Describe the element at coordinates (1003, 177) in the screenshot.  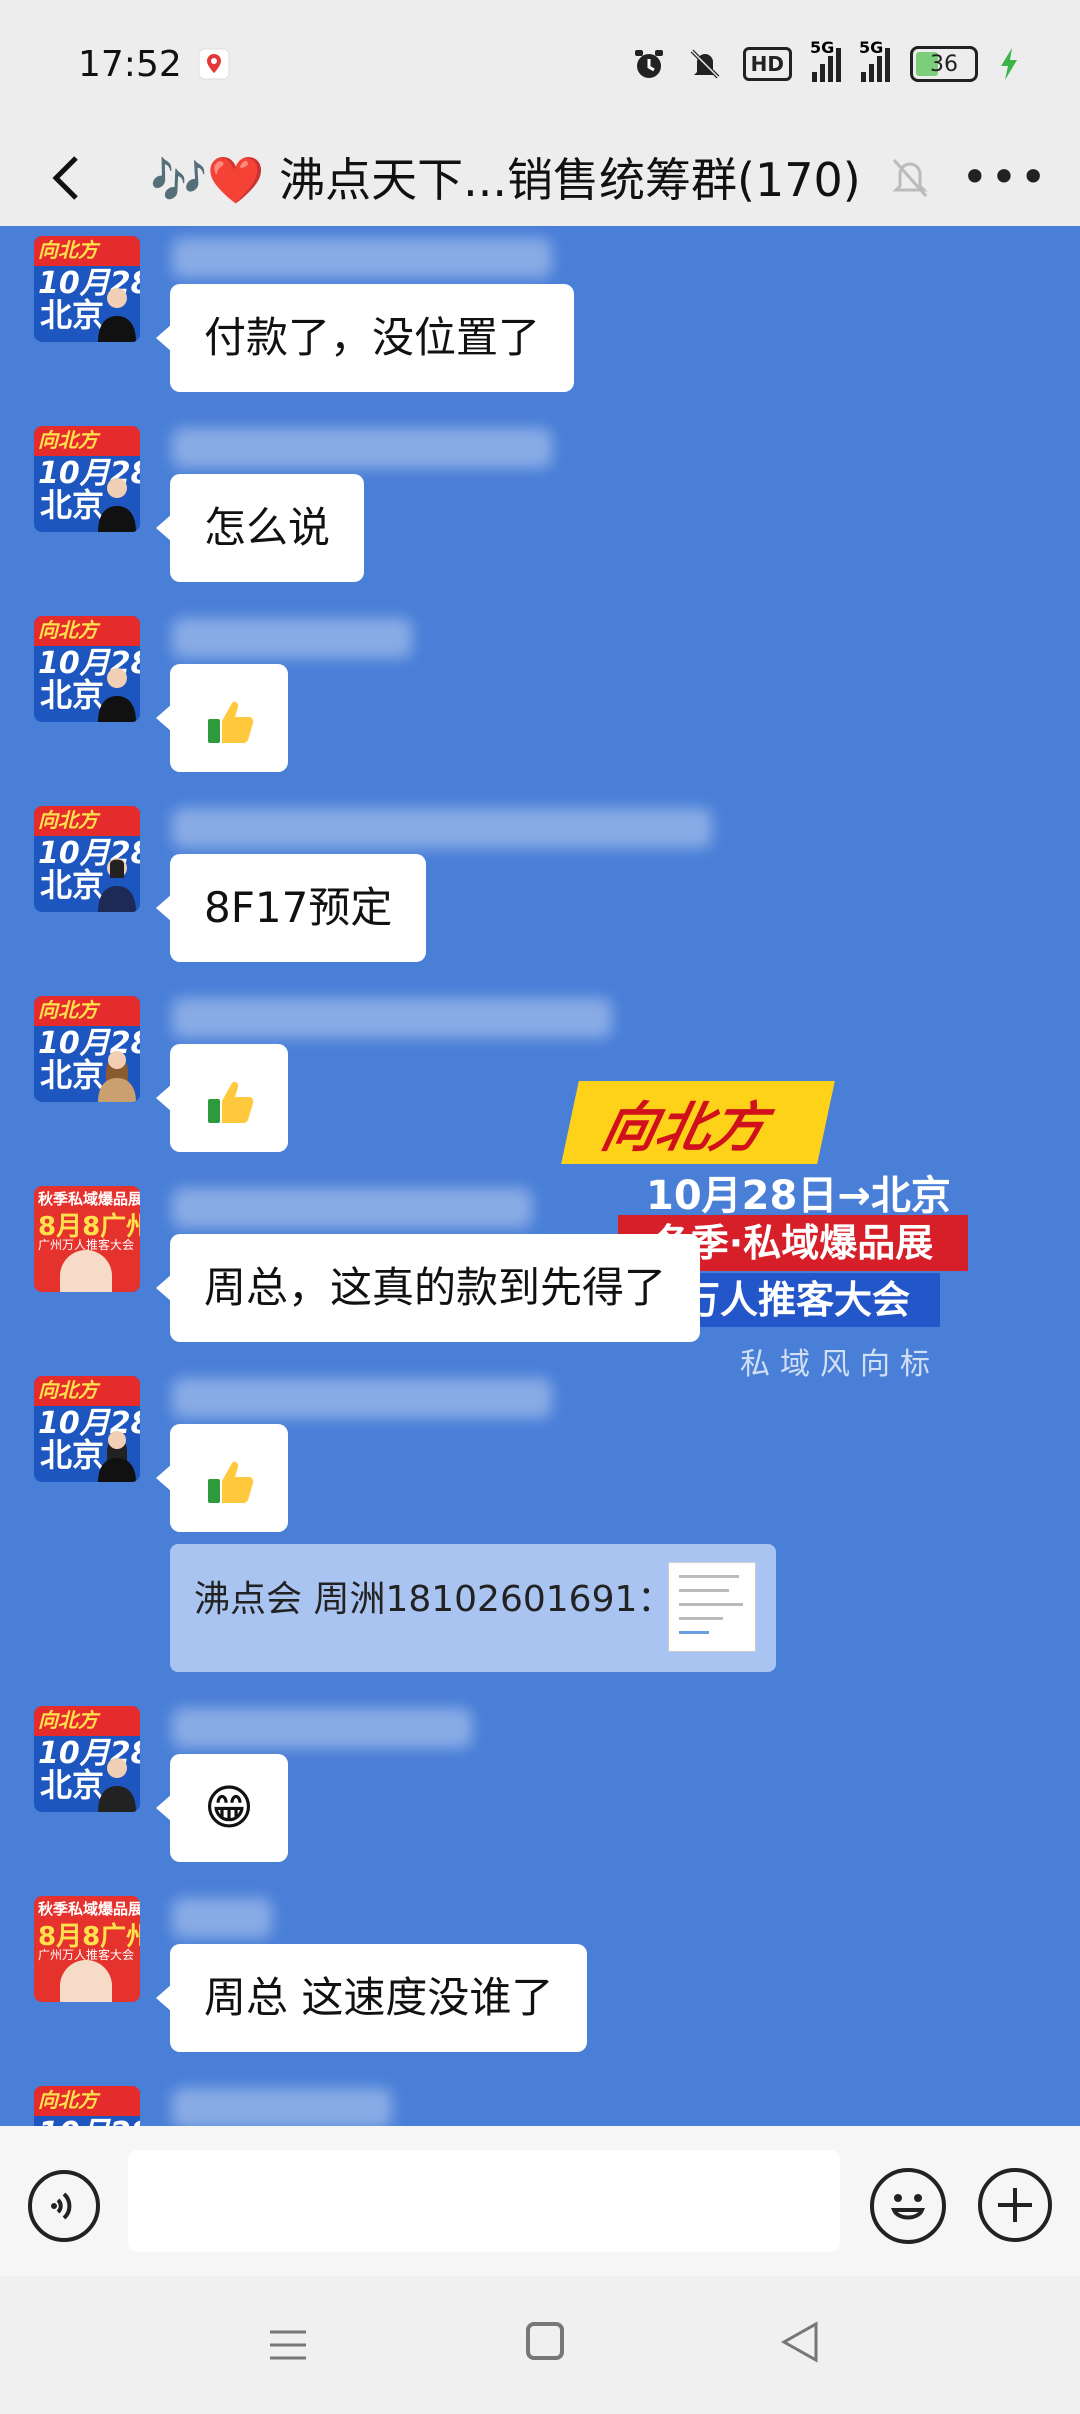
I see `more-options-button: •••` at that location.